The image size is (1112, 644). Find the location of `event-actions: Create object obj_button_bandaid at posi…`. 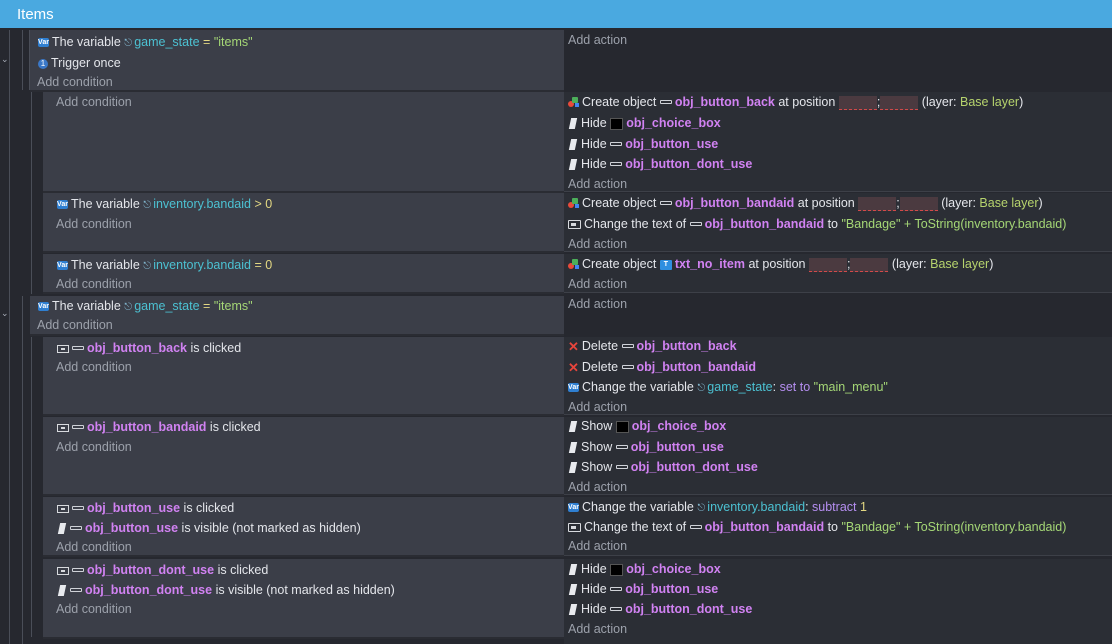

event-actions: Create object obj_button_bandaid at posi… is located at coordinates (838, 222).